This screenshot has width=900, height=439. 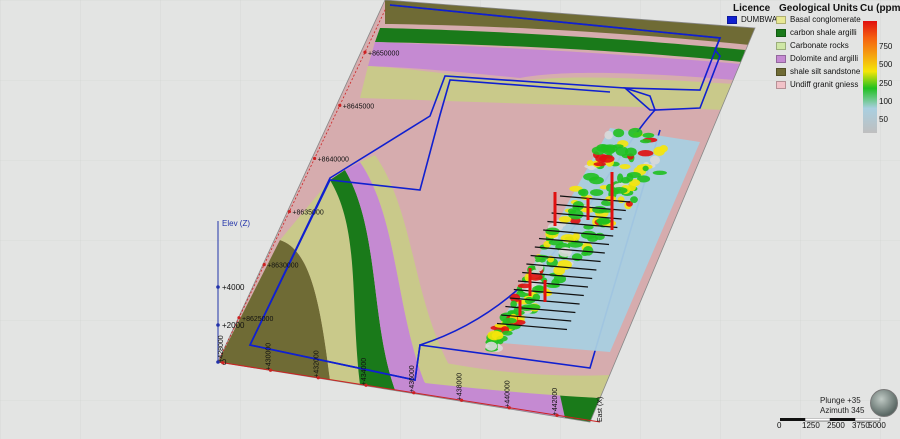 I want to click on unit-label: Dolomite and argilli, so click(x=824, y=58).